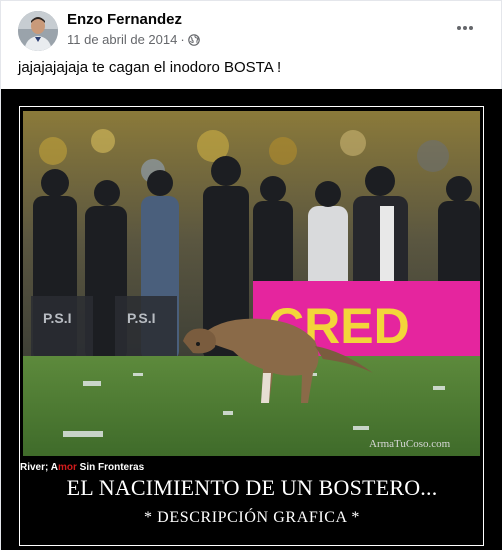  Describe the element at coordinates (193, 39) in the screenshot. I see `globe-icon` at that location.